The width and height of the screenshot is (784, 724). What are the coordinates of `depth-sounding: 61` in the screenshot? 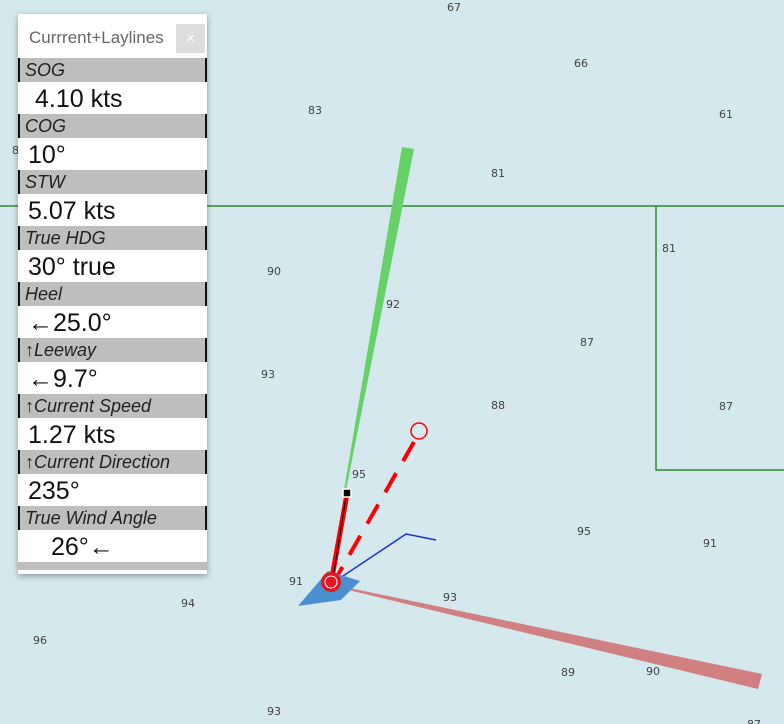 It's located at (726, 114).